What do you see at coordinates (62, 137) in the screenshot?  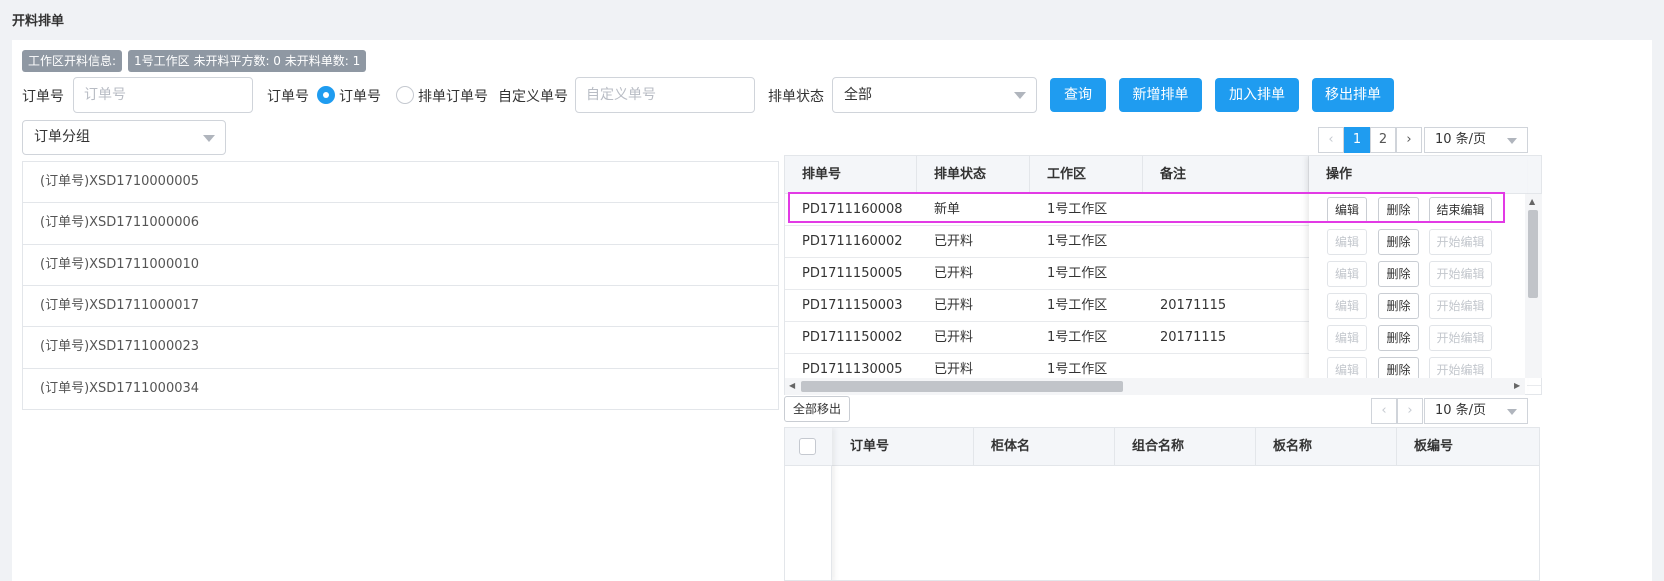 I see `order-group-value: 订单分组` at bounding box center [62, 137].